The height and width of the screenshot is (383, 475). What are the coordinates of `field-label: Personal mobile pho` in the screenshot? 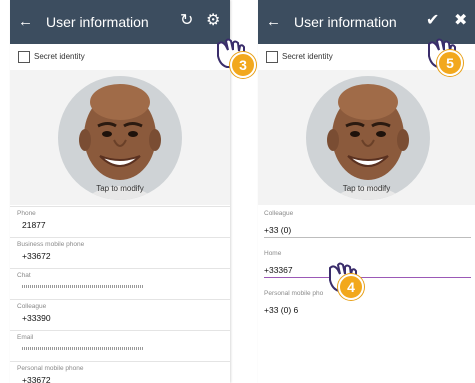 It's located at (294, 293).